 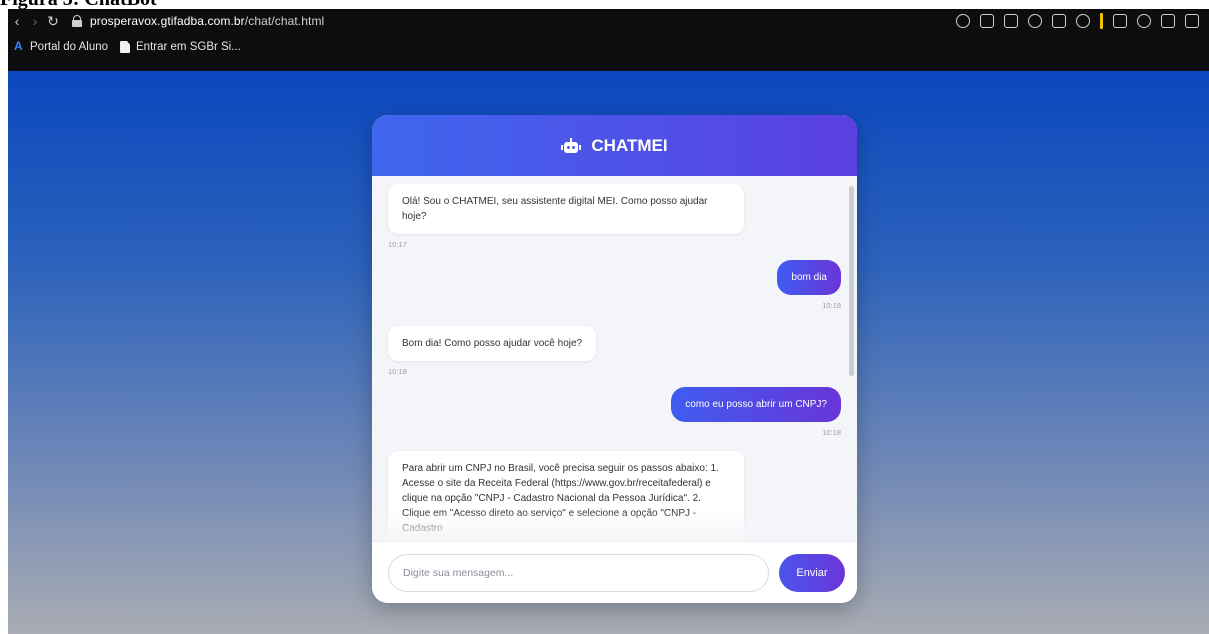 I want to click on user-message: como eu posso abrir um CNPJ? 10:18, so click(x=756, y=413).